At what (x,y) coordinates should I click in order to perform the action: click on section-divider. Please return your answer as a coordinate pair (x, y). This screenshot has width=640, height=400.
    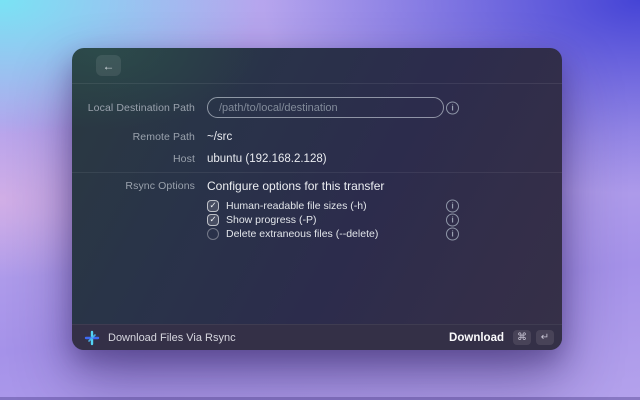
    Looking at the image, I should click on (317, 172).